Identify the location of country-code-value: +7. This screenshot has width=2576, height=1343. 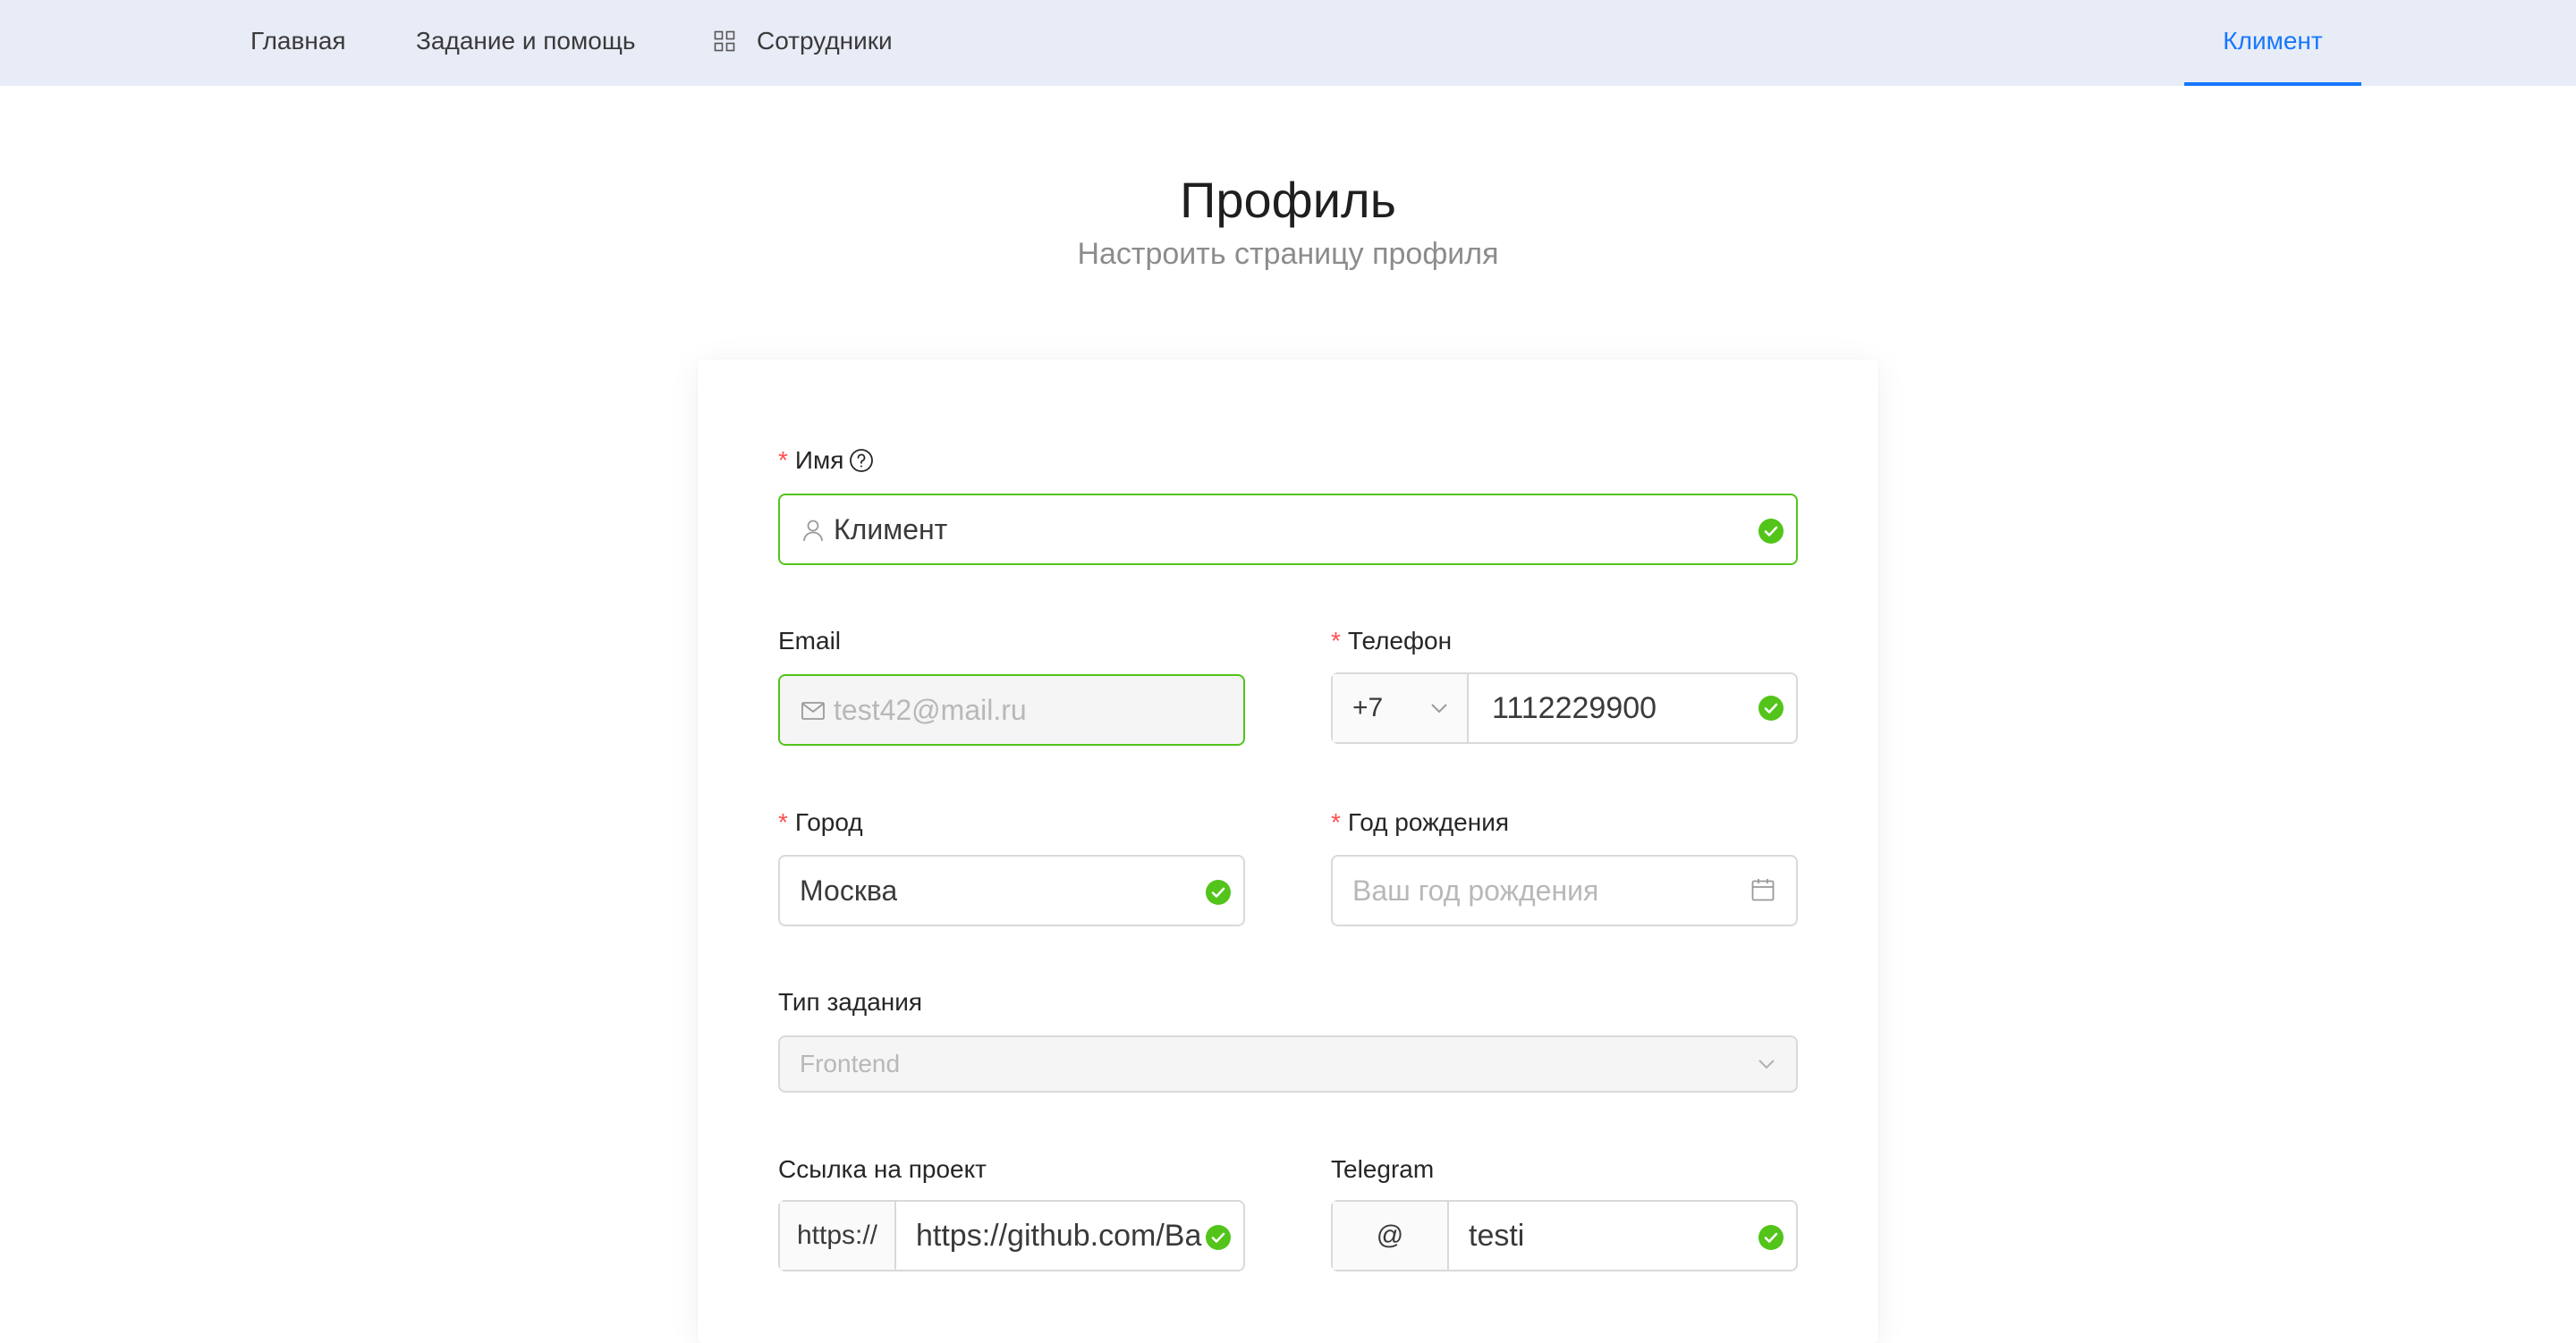
(1368, 707).